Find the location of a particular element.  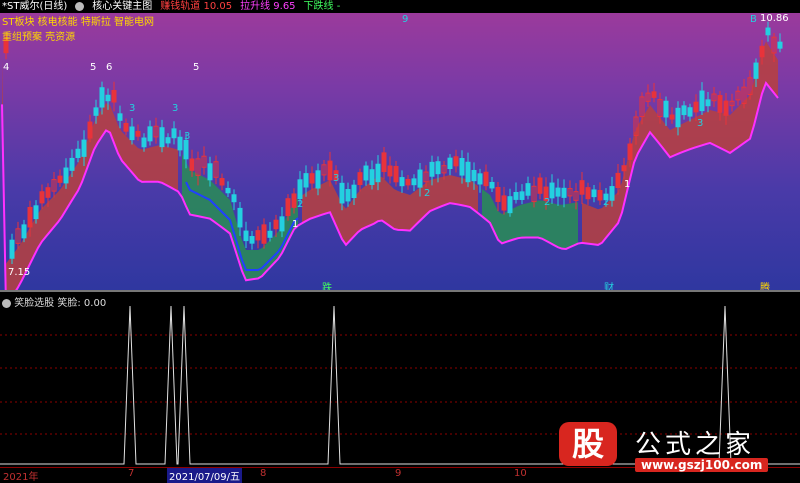

indicator-settings-icon is located at coordinates (6, 303).